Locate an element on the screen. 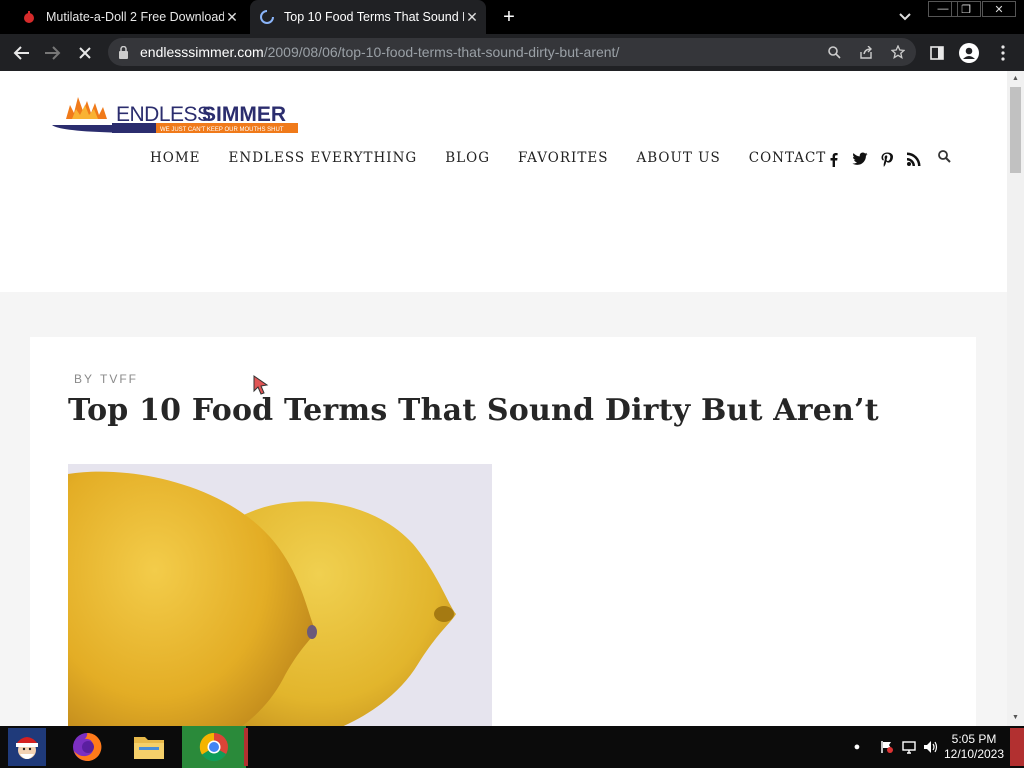 The width and height of the screenshot is (1024, 768). hero-image-lemons is located at coordinates (280, 595).